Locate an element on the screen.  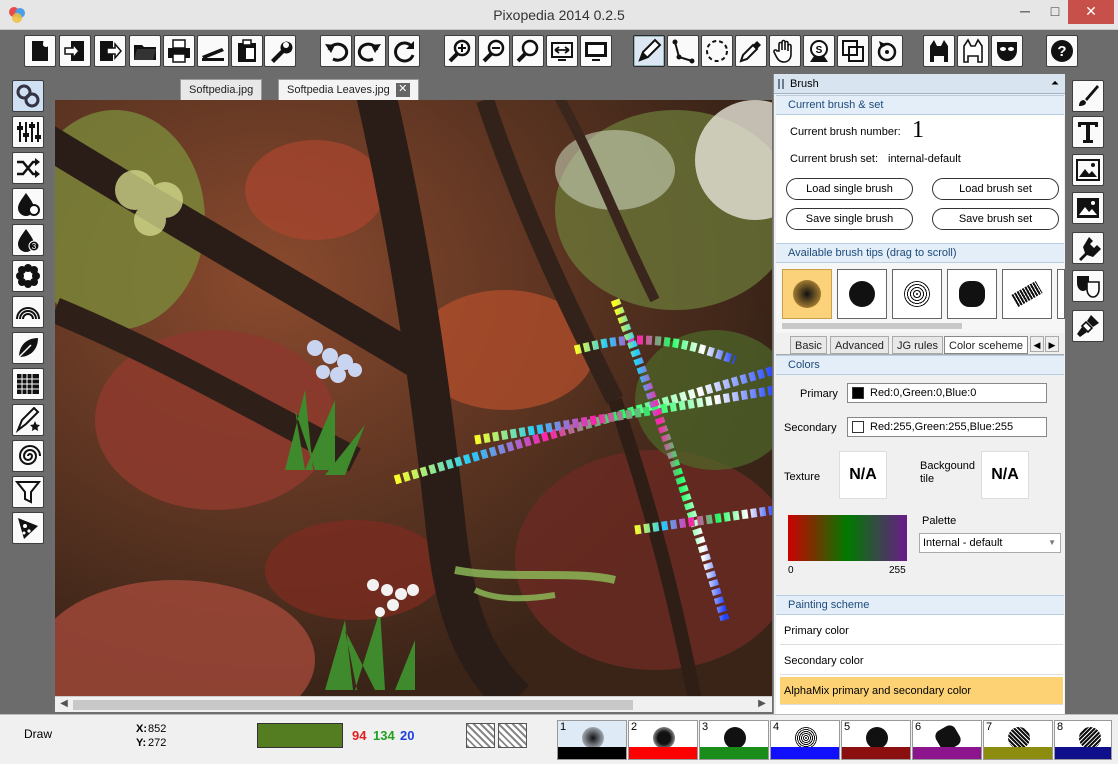
drop-settings-button is located at coordinates (28, 204).